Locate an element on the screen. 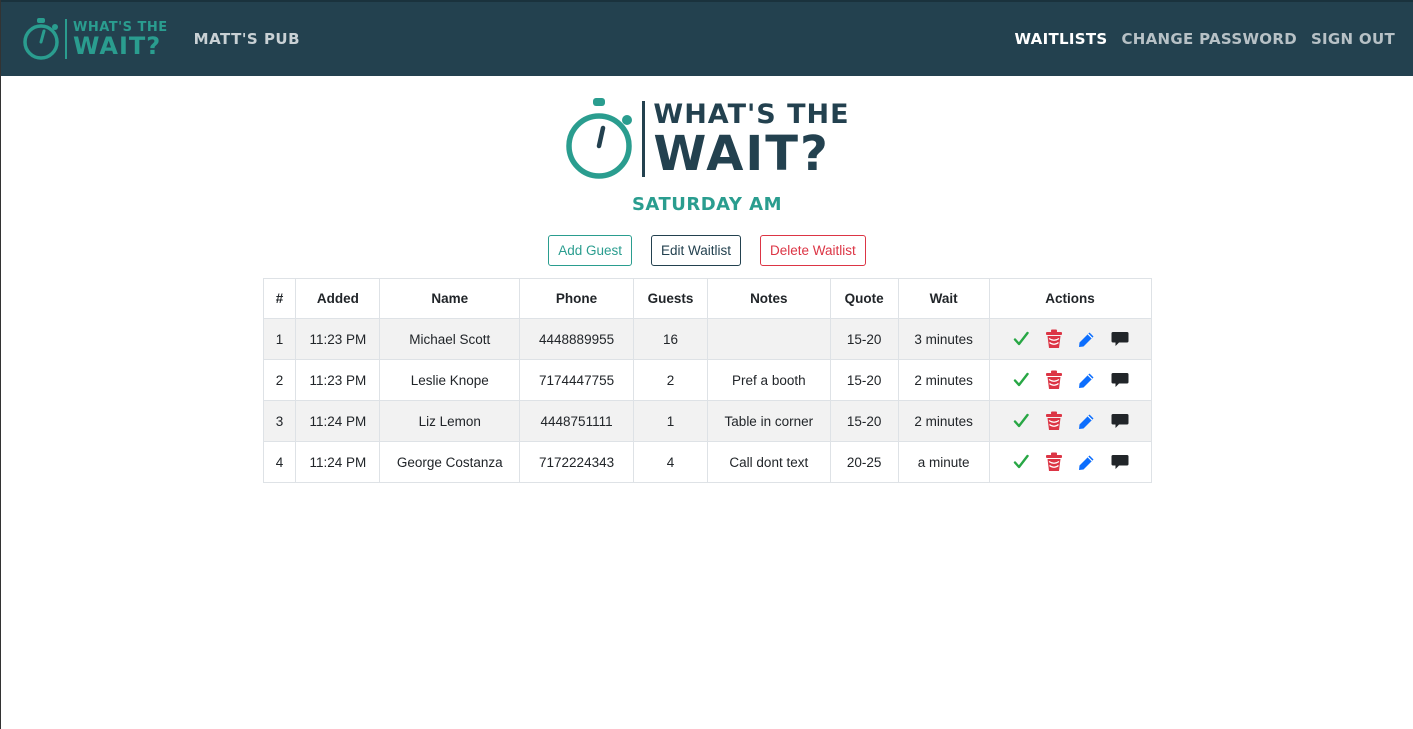  cell-quote: 20-25 is located at coordinates (864, 462).